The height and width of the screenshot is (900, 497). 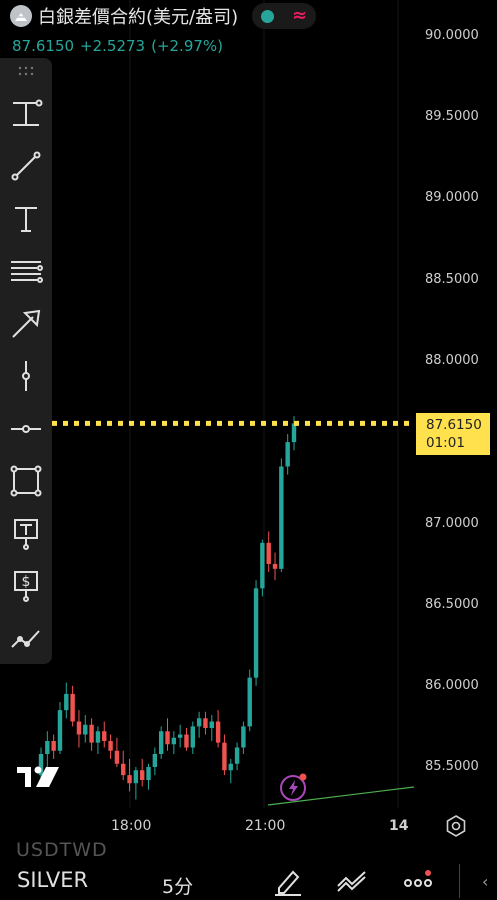 I want to click on chevron-left-icon: ‹, so click(x=485, y=881).